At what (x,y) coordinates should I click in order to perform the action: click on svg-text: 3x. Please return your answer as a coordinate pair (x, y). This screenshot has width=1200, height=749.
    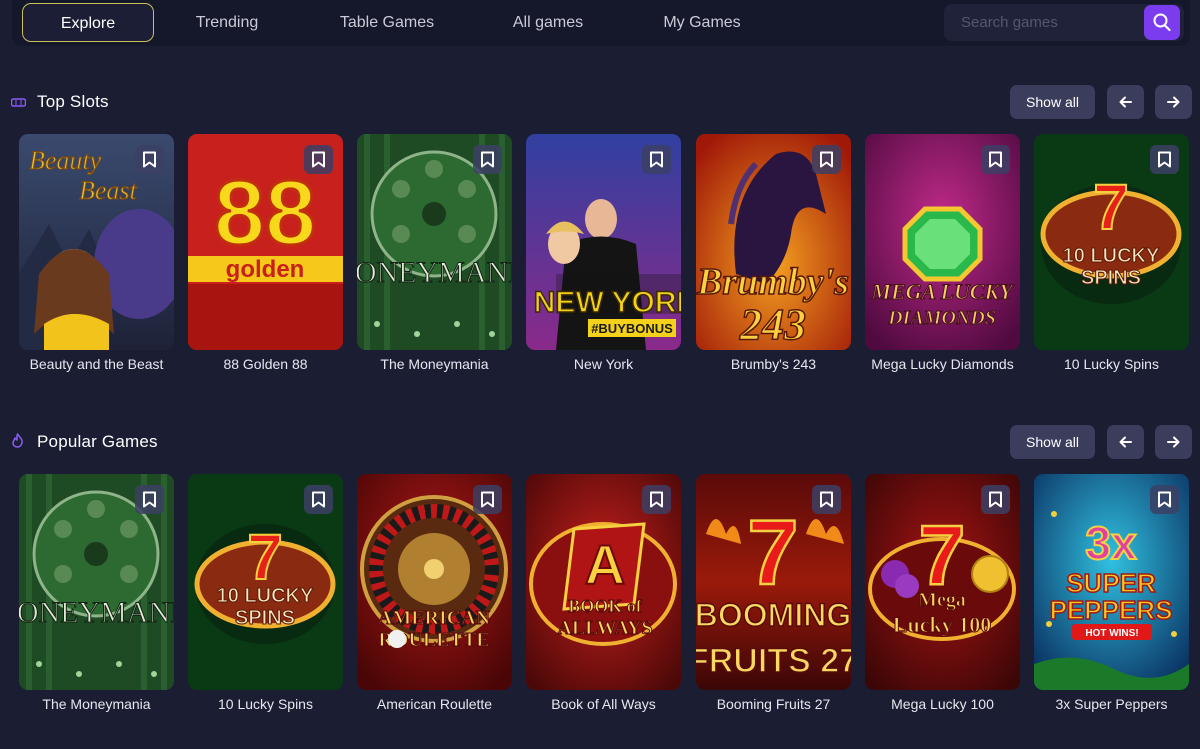
    Looking at the image, I should click on (1111, 543).